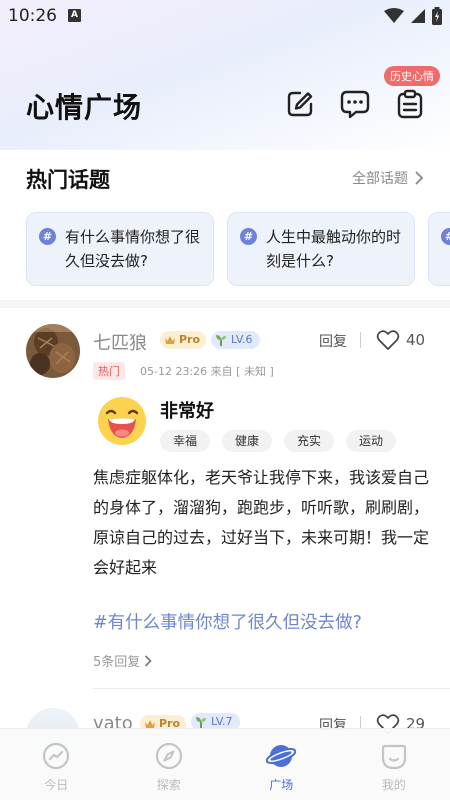 This screenshot has height=800, width=450. Describe the element at coordinates (187, 411) in the screenshot. I see `mood-title: 非常好` at that location.